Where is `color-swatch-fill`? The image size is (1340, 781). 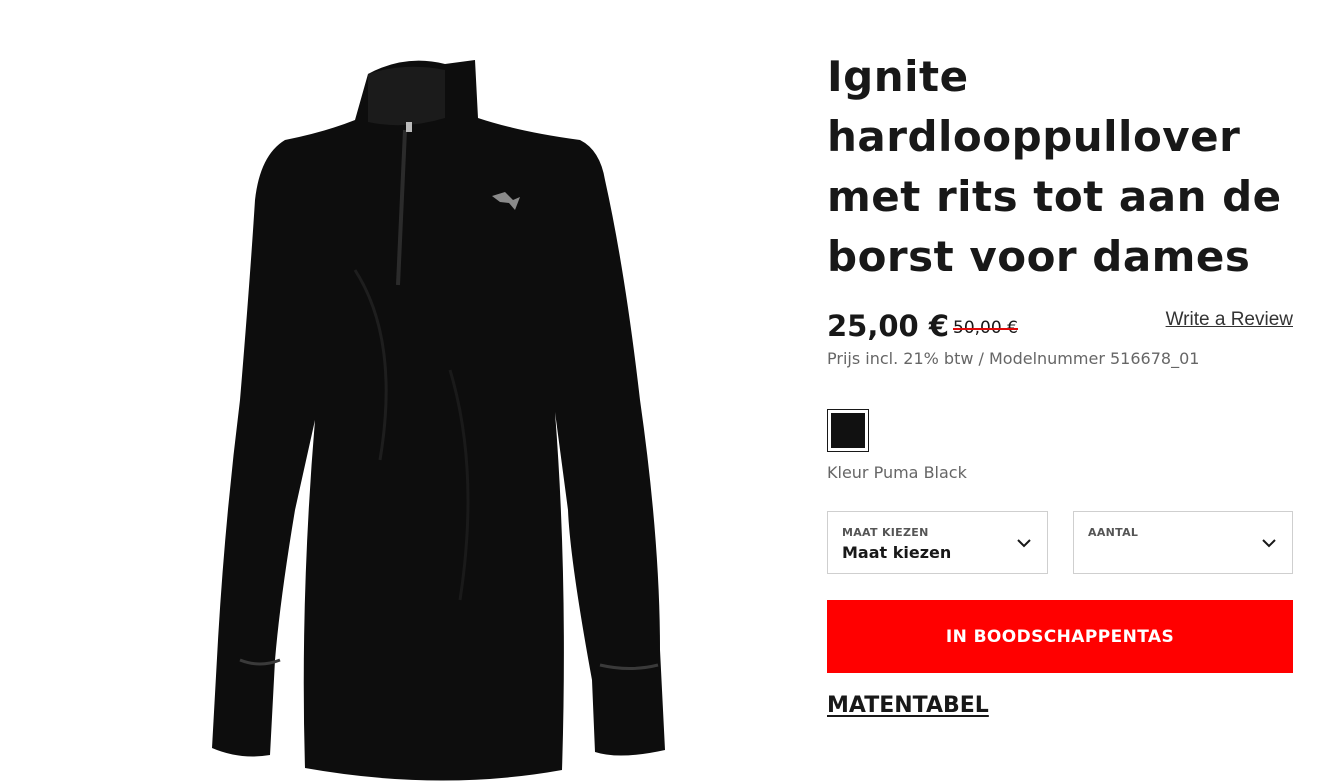 color-swatch-fill is located at coordinates (848, 430).